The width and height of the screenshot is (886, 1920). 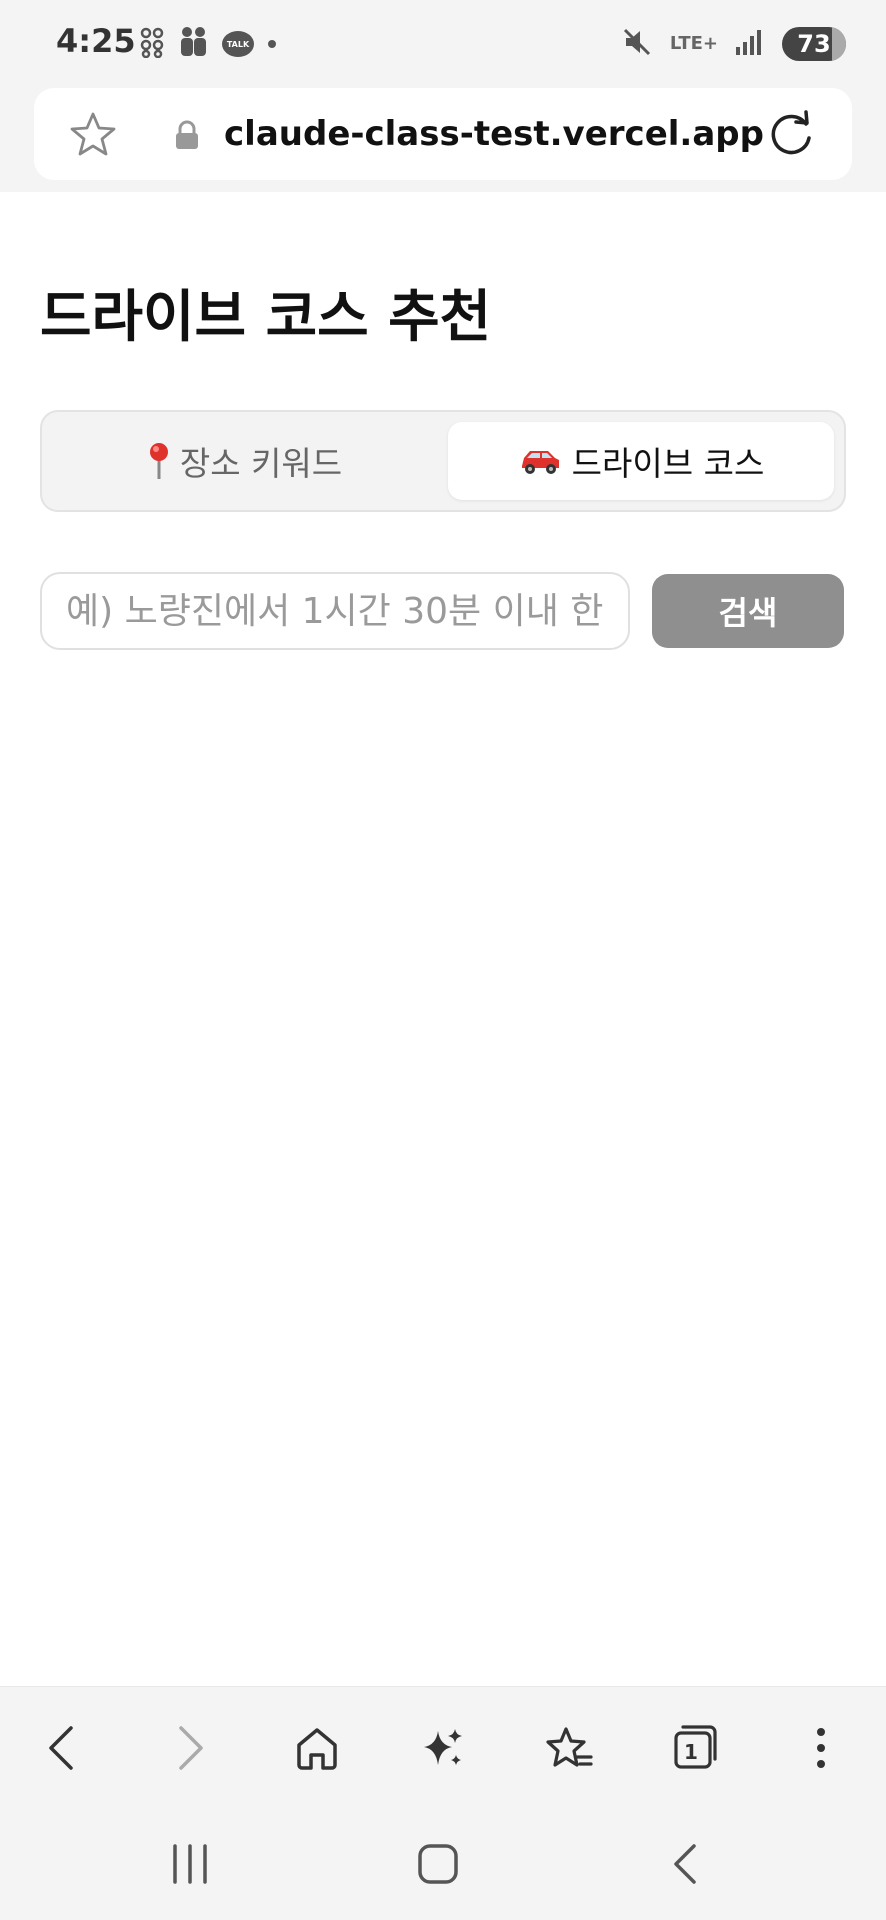 I want to click on status-system: LTE+ 73, so click(x=734, y=44).